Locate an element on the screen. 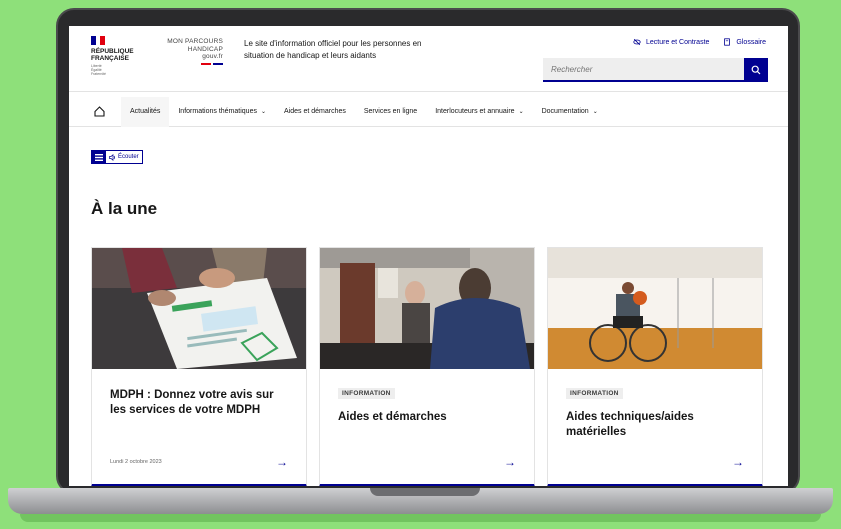 This screenshot has width=841, height=529. search-input is located at coordinates (643, 70).